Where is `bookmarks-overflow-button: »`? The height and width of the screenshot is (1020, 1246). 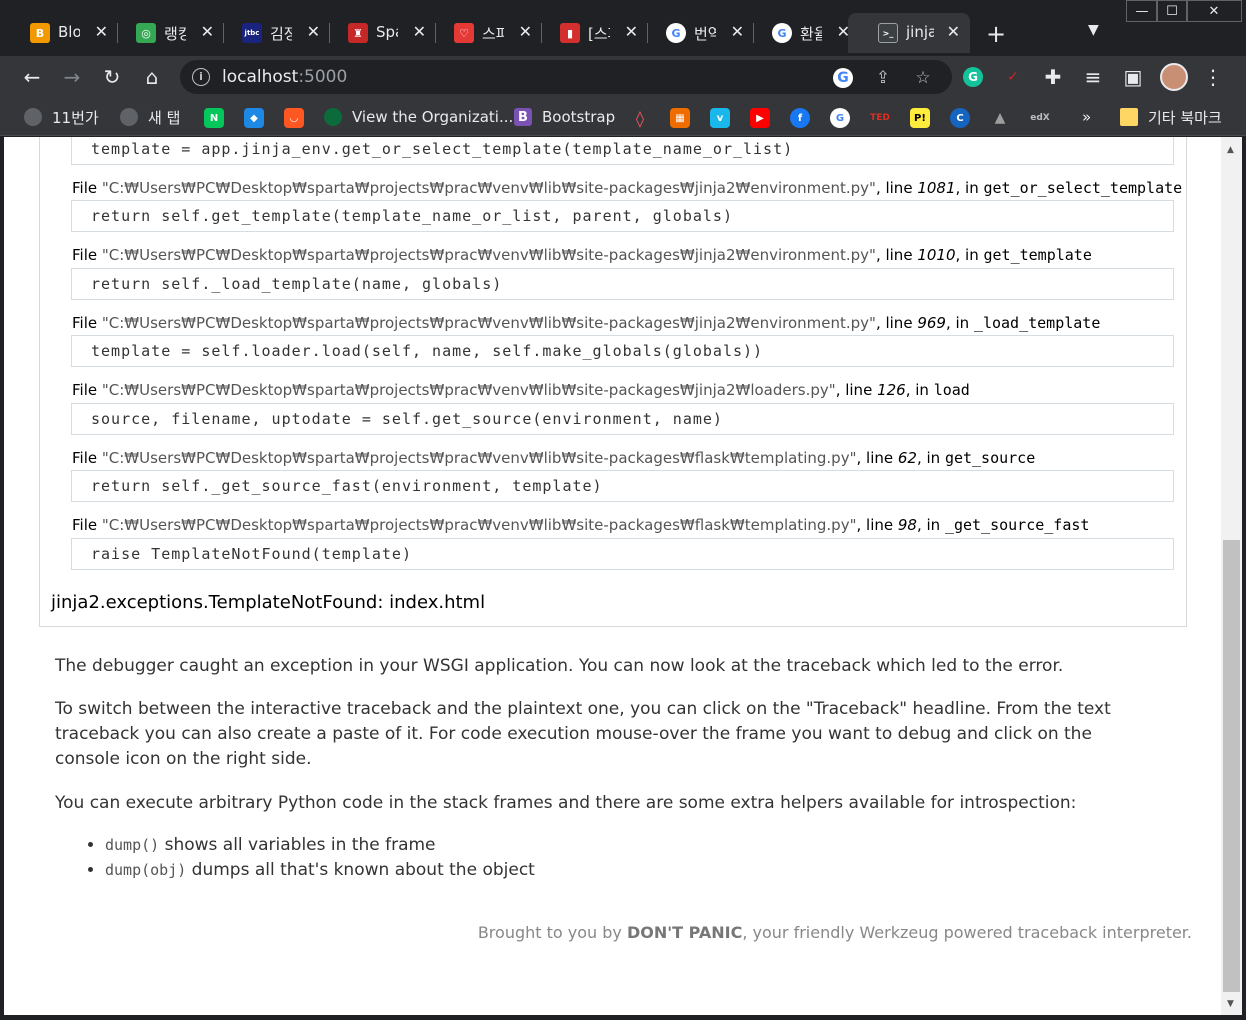 bookmarks-overflow-button: » is located at coordinates (1086, 117).